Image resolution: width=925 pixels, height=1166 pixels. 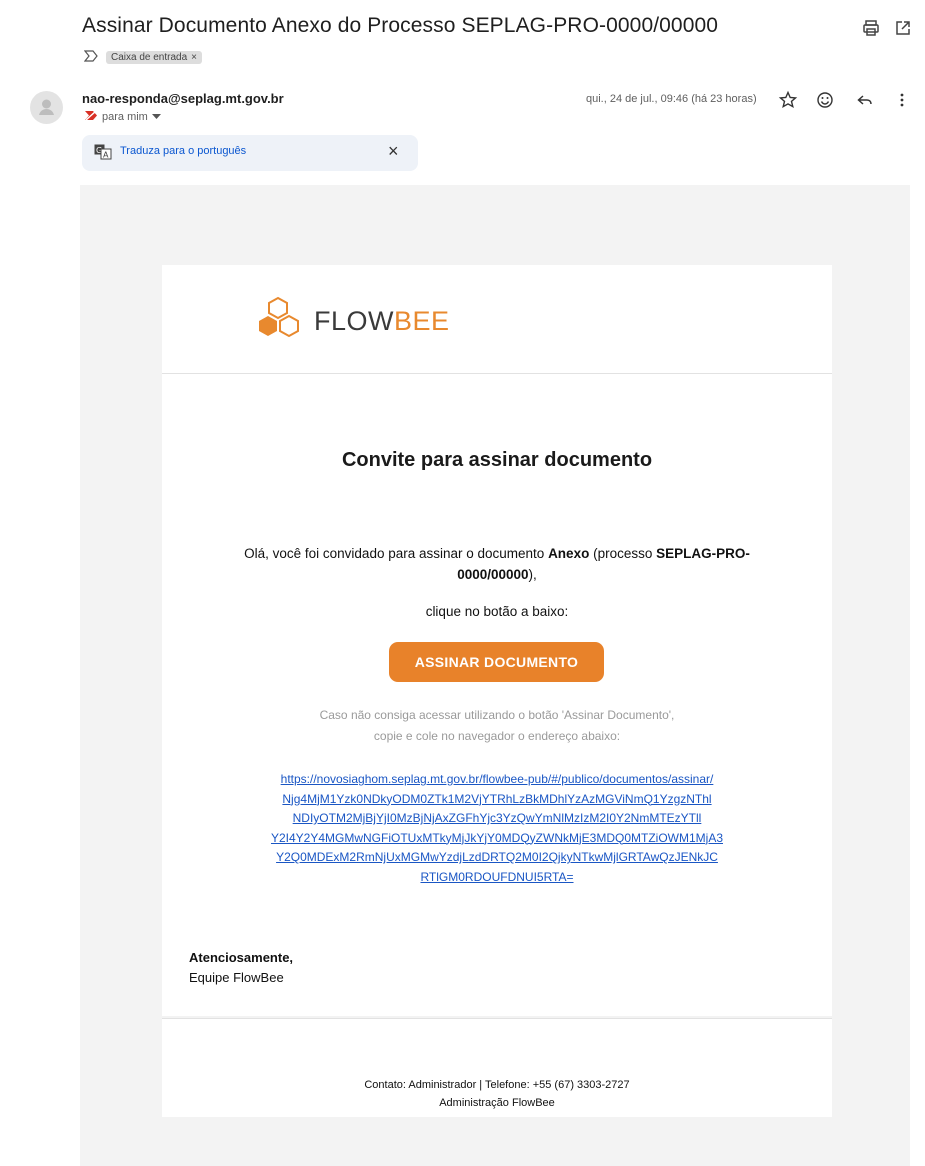 What do you see at coordinates (236, 977) in the screenshot?
I see `team-signature: Equipe FlowBee` at bounding box center [236, 977].